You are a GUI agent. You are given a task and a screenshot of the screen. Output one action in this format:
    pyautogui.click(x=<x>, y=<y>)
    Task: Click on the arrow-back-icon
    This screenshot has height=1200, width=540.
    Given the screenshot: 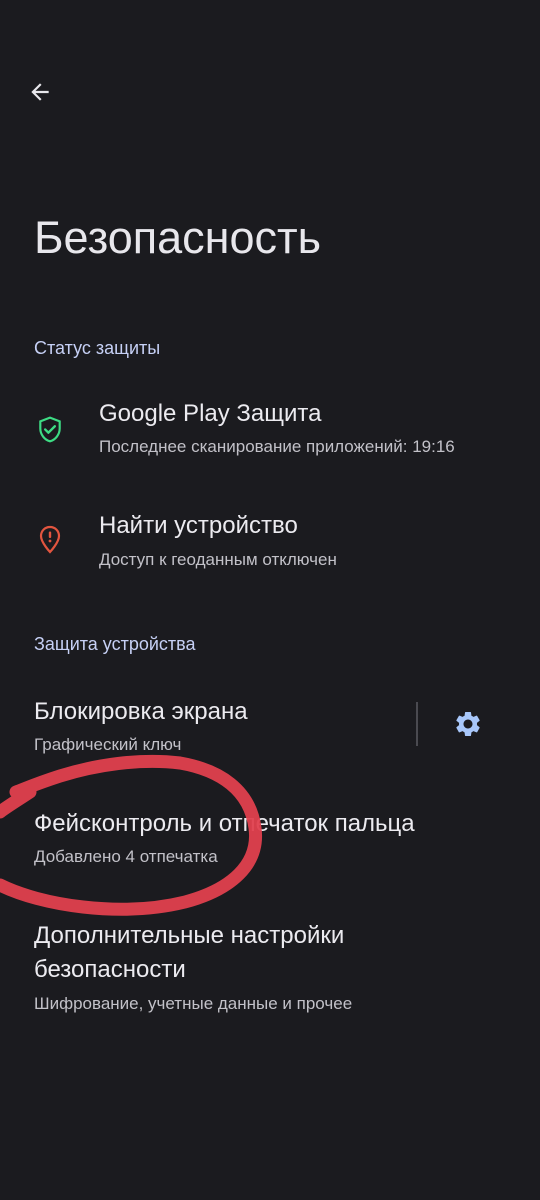 What is the action you would take?
    pyautogui.click(x=40, y=92)
    